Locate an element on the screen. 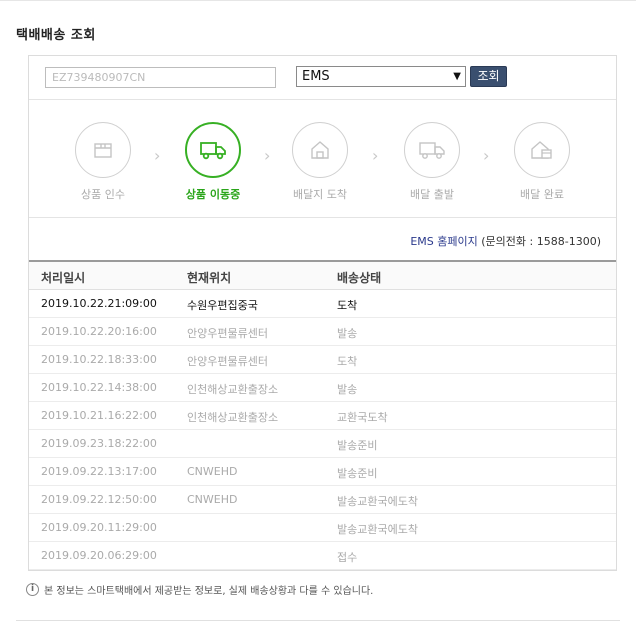 This screenshot has width=636, height=626. table-row: 2019.10.22.20:16:00 안양우편물류센터 발송 is located at coordinates (322, 332).